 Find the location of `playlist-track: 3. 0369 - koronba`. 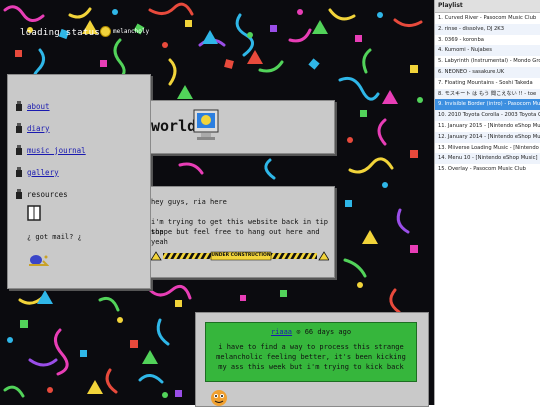

playlist-track: 3. 0369 - koronba is located at coordinates (487, 40).